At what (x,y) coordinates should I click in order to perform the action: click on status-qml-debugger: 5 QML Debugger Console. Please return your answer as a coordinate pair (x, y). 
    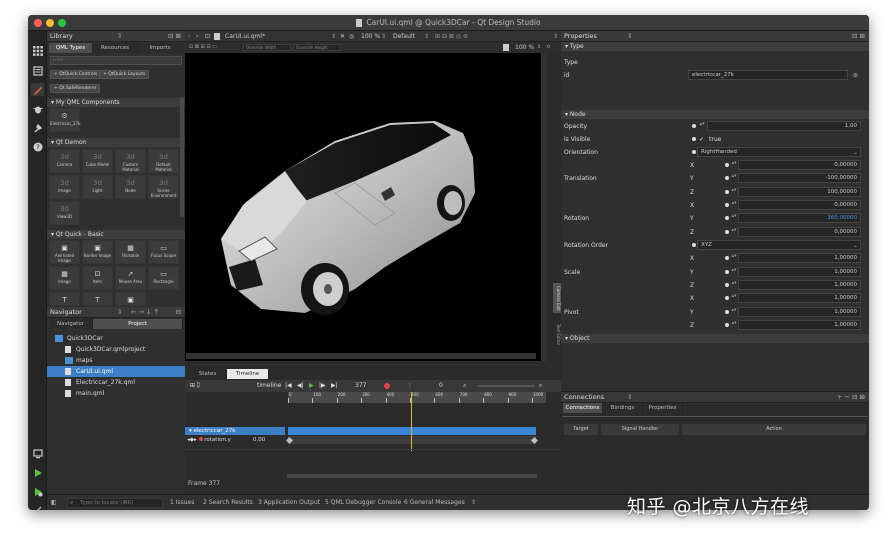
    Looking at the image, I should click on (363, 502).